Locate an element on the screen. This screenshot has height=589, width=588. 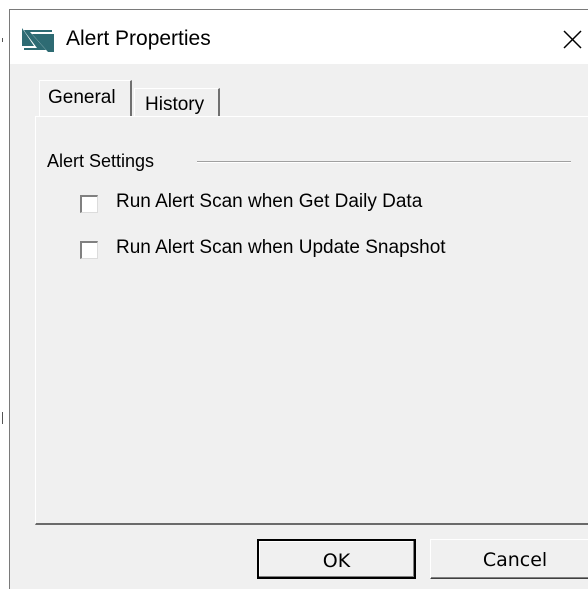
alert-settings-group-label: Alert Settings is located at coordinates (101, 161).